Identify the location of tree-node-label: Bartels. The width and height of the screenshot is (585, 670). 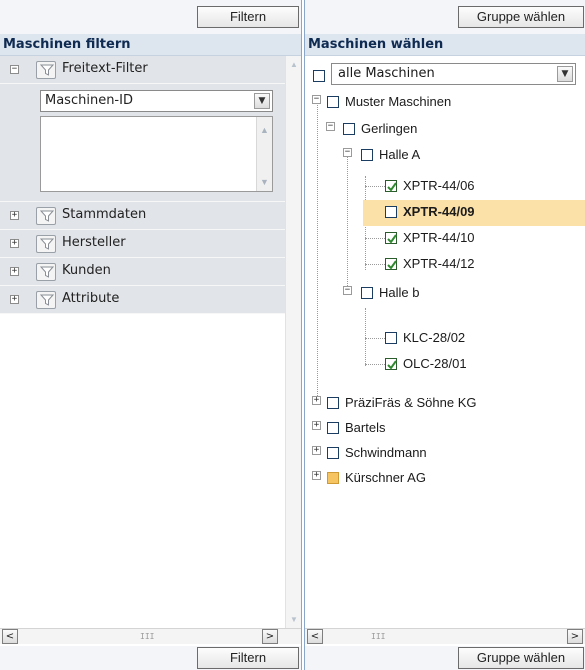
(365, 427).